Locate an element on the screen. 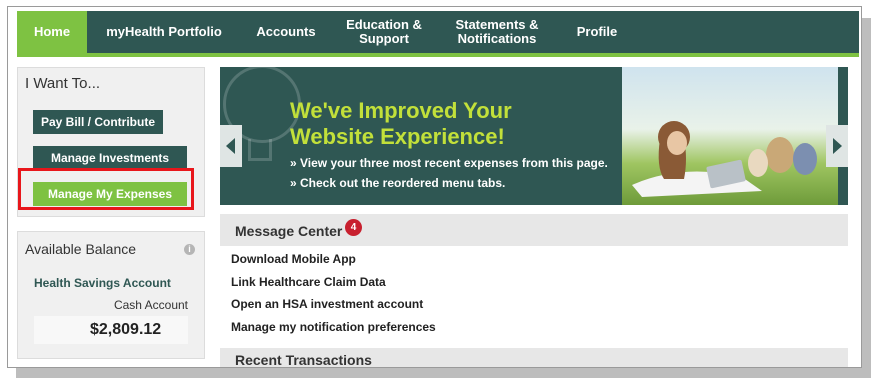  message-count-badge: 4 is located at coordinates (353, 227).